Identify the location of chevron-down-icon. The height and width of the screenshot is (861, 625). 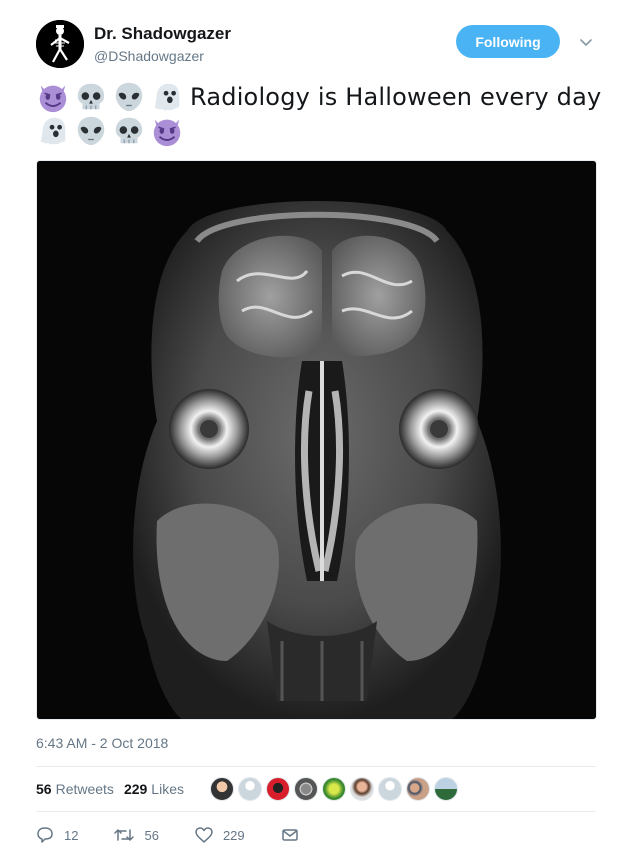
(586, 42).